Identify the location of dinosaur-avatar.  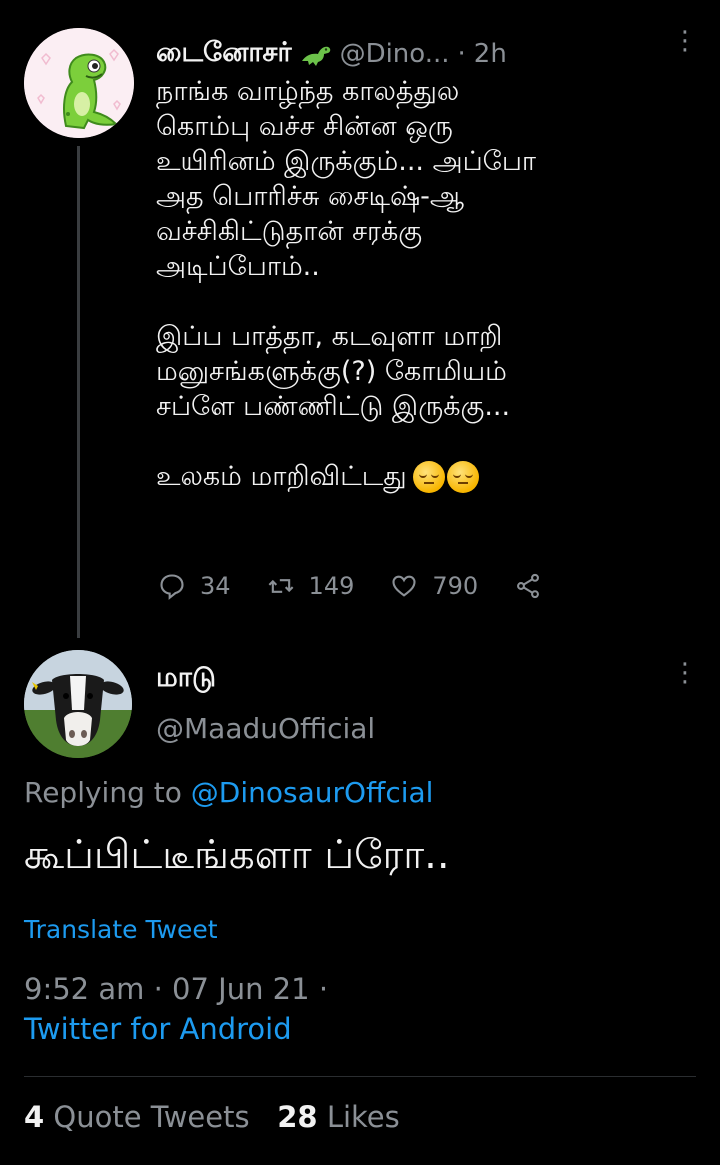
(79, 83).